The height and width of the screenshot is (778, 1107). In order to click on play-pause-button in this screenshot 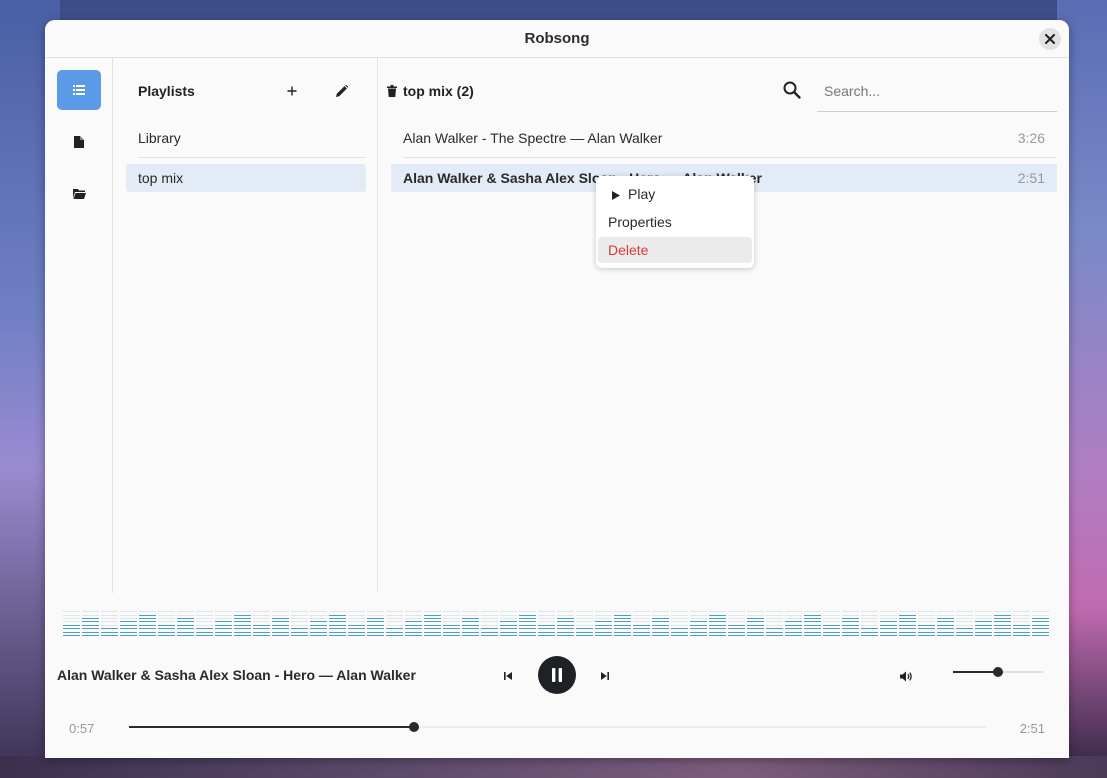, I will do `click(557, 675)`.